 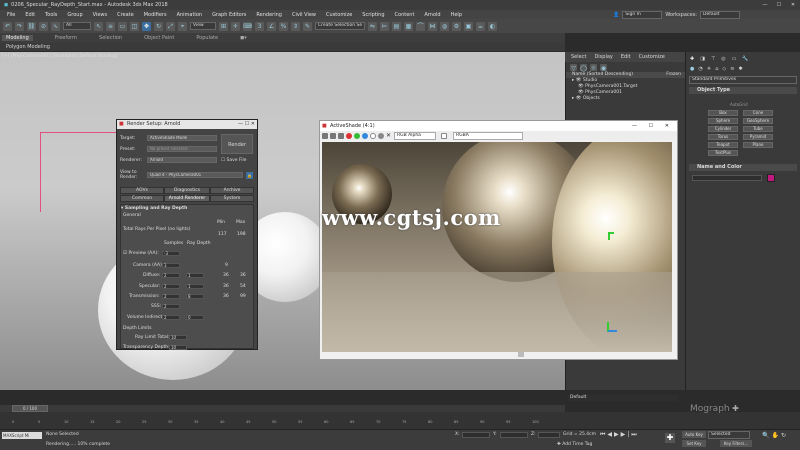 I want to click on lock-view-icon: 🔒, so click(x=249, y=175).